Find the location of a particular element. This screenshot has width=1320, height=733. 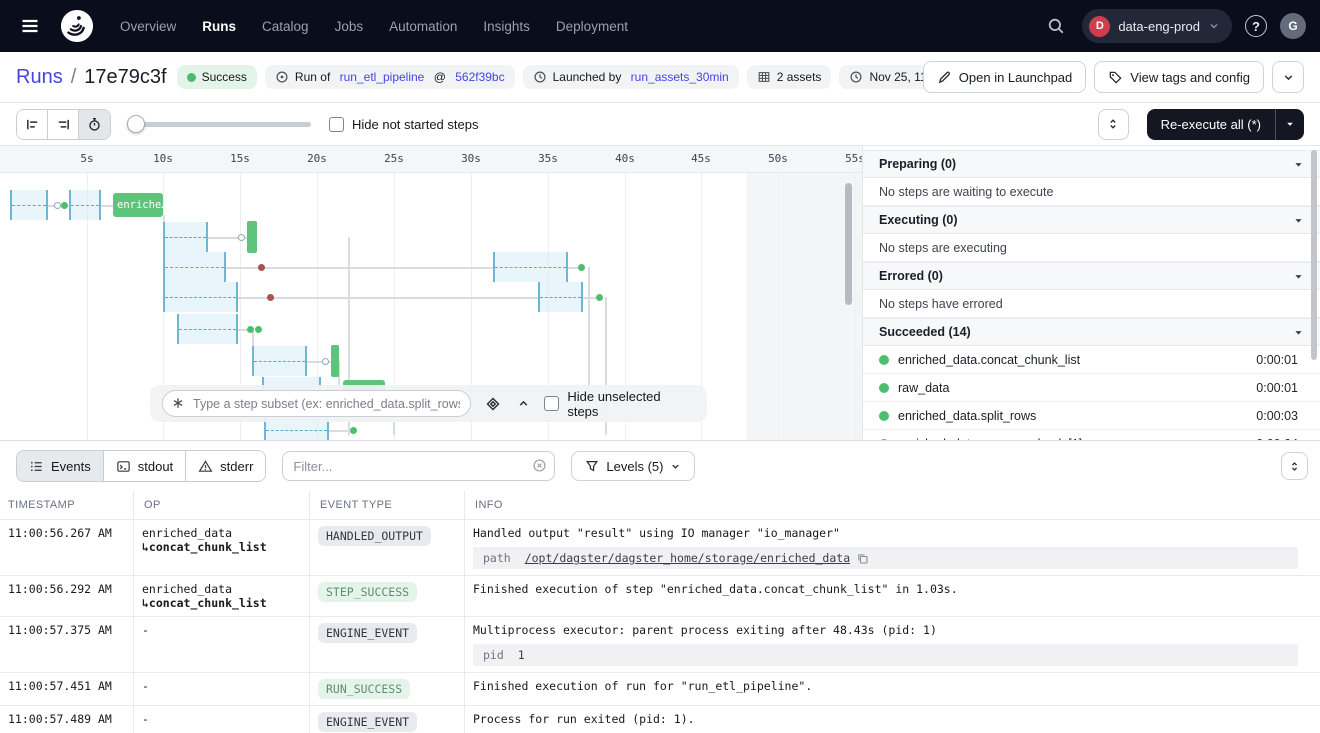

step-list-item: enriched_data.concat_chunk_list 0:00:01 is located at coordinates (1091, 360).